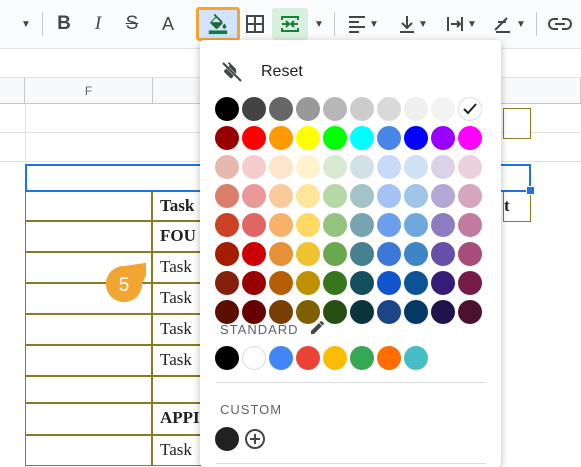  What do you see at coordinates (132, 24) in the screenshot?
I see `strikethrough-button: S` at bounding box center [132, 24].